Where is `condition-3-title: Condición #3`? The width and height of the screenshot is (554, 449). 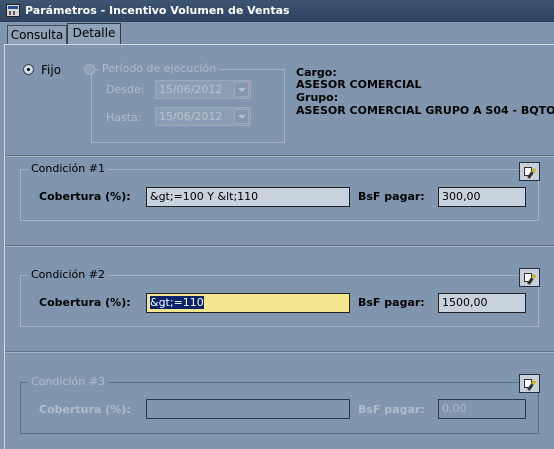
condition-3-title: Condición #3 is located at coordinates (68, 381).